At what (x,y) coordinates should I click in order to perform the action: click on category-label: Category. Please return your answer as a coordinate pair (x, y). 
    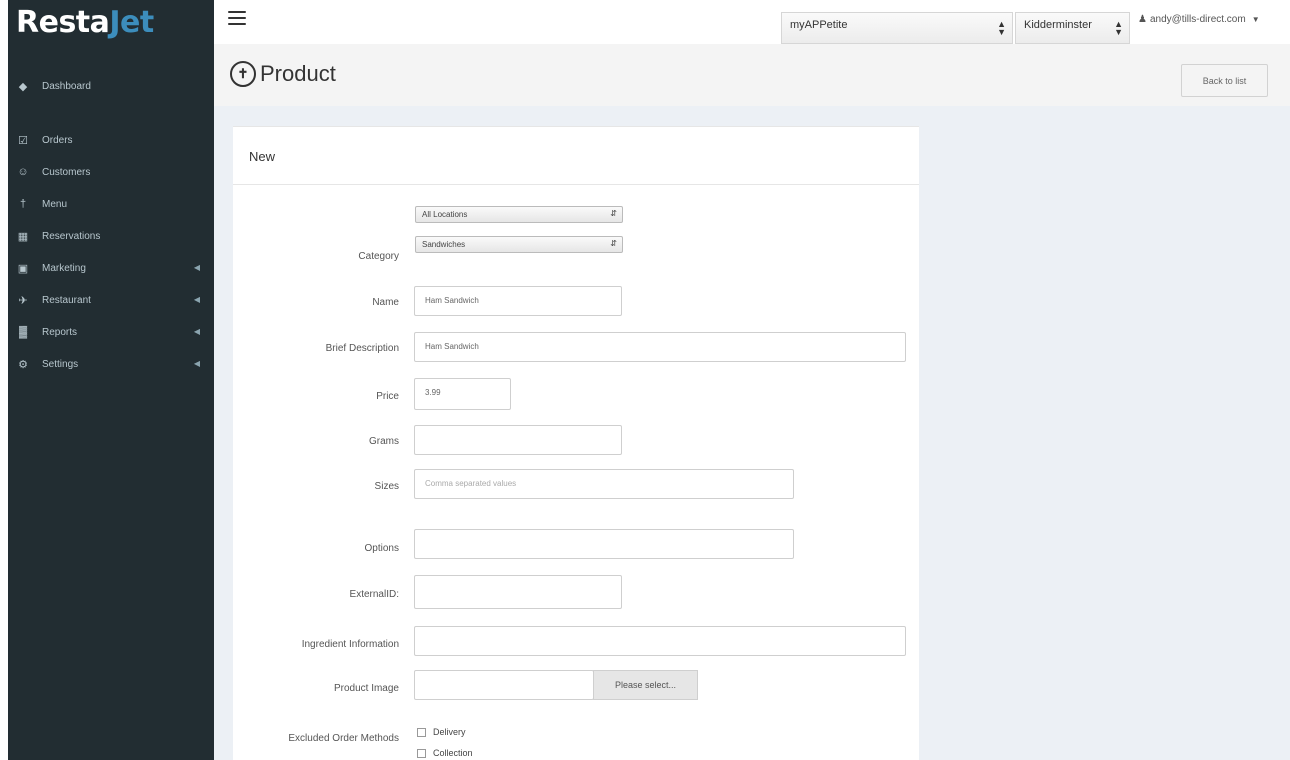
    Looking at the image, I should click on (378, 256).